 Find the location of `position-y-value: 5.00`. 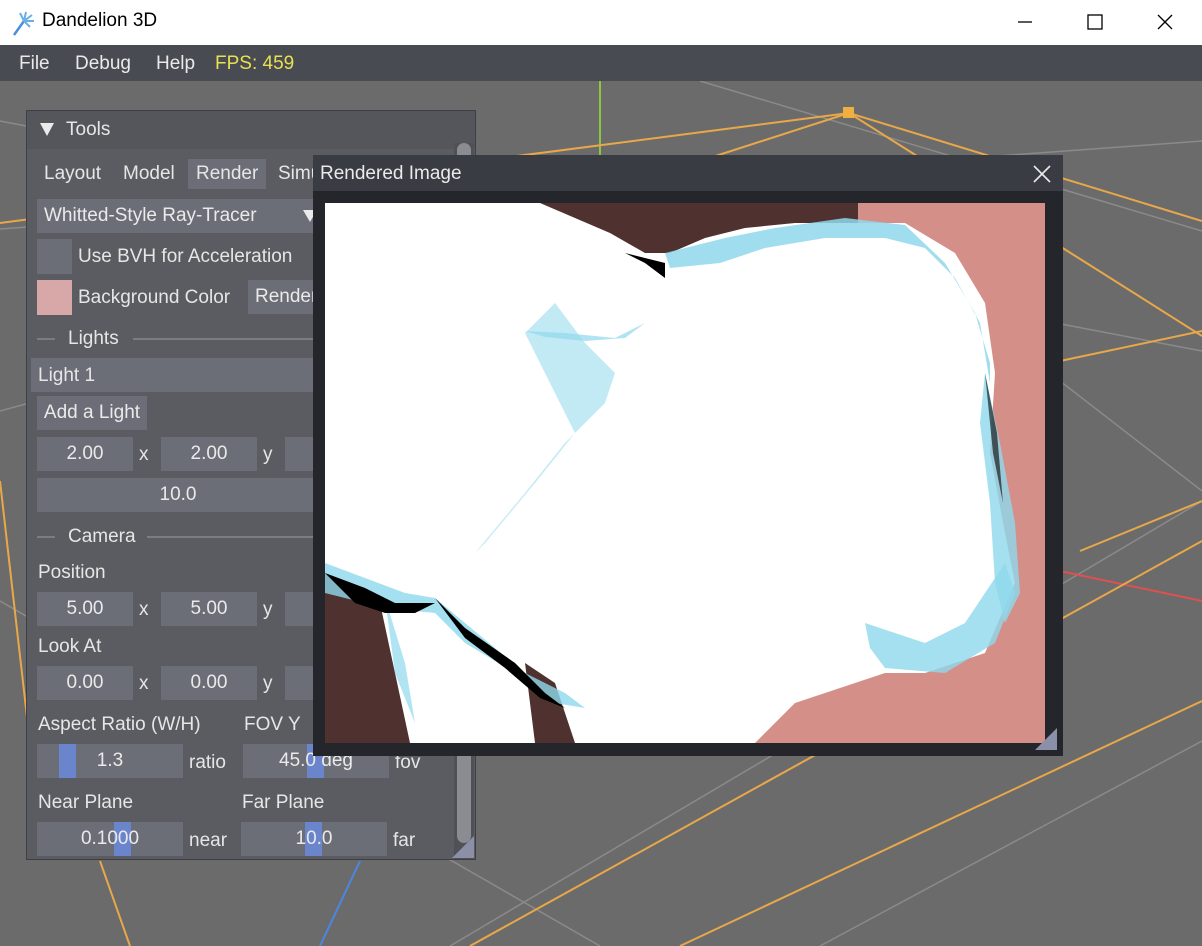

position-y-value: 5.00 is located at coordinates (209, 608).